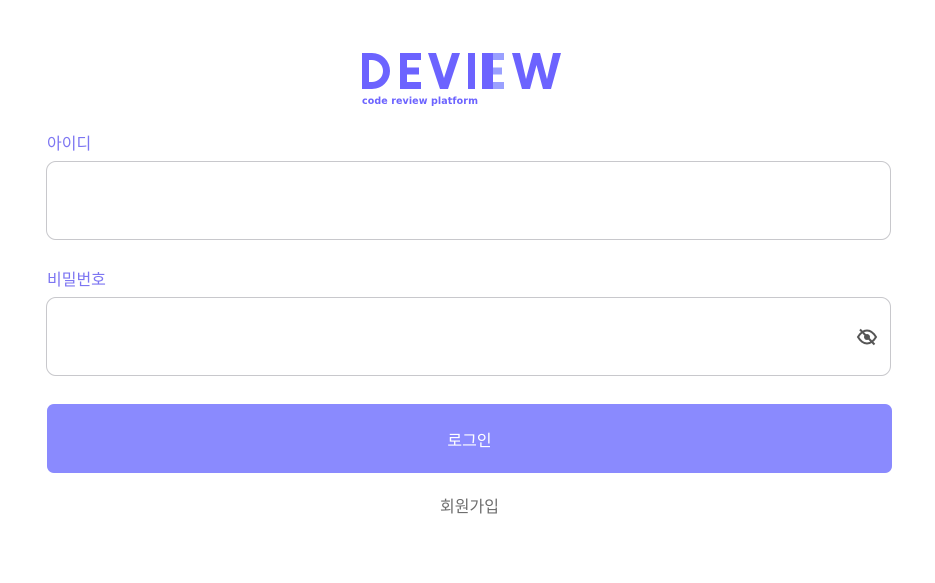 Image resolution: width=935 pixels, height=583 pixels. I want to click on password-input-container, so click(468, 337).